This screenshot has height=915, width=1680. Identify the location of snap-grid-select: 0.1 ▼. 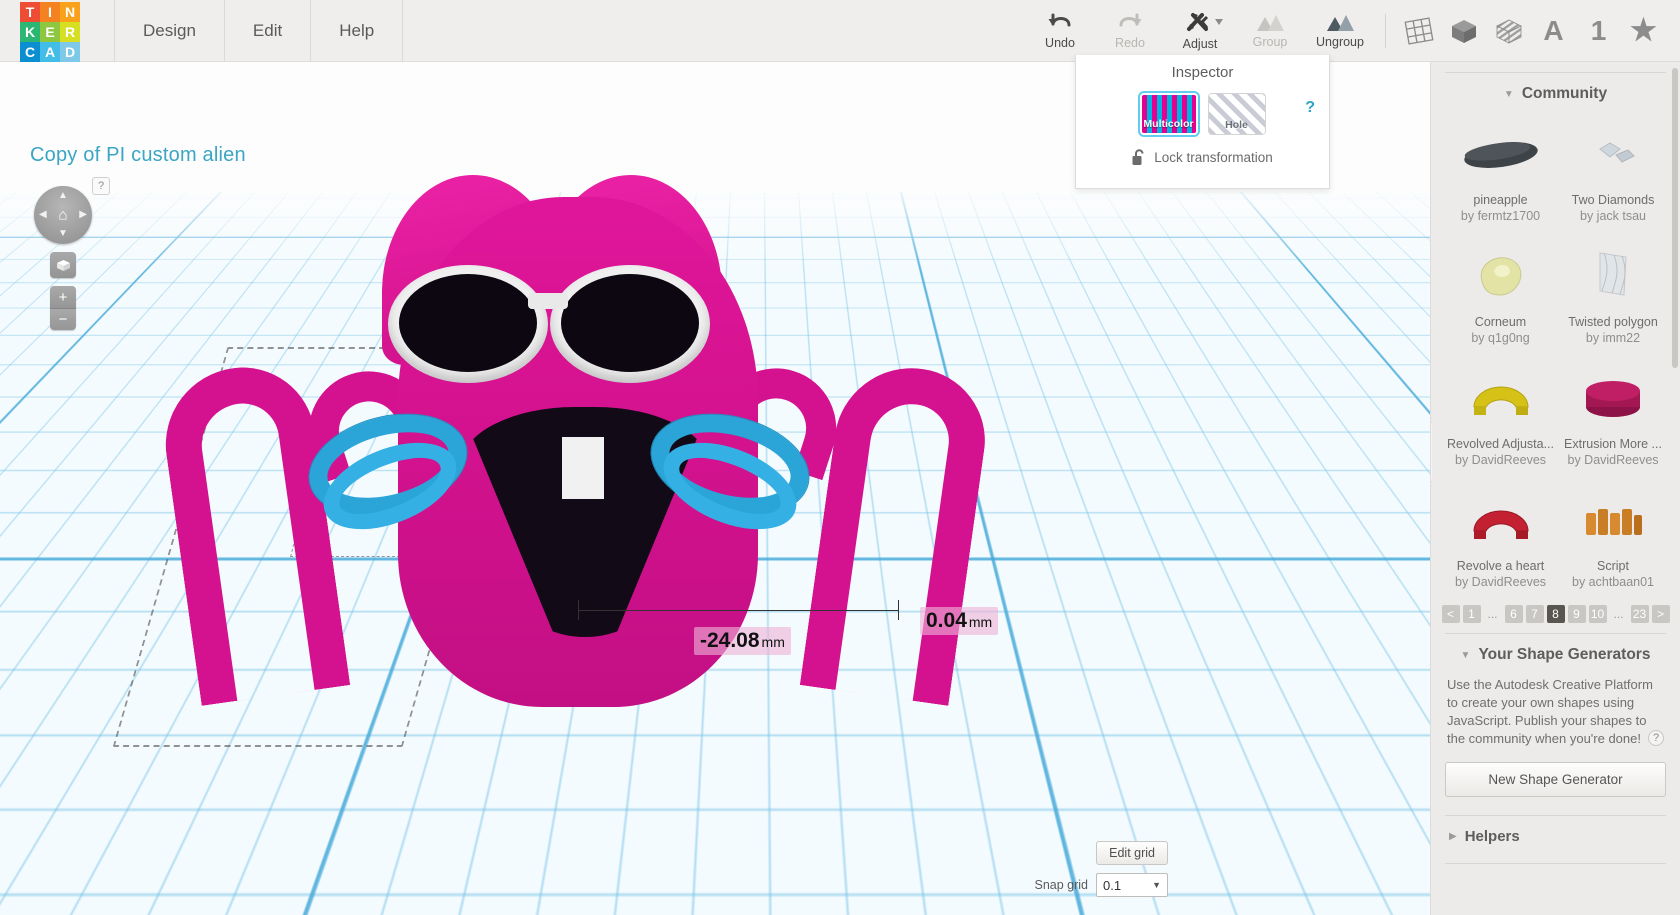
(1132, 885).